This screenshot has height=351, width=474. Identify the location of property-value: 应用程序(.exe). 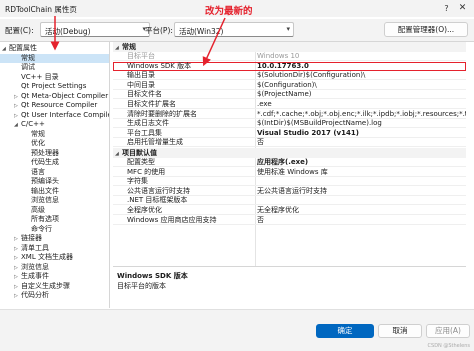
(361, 162).